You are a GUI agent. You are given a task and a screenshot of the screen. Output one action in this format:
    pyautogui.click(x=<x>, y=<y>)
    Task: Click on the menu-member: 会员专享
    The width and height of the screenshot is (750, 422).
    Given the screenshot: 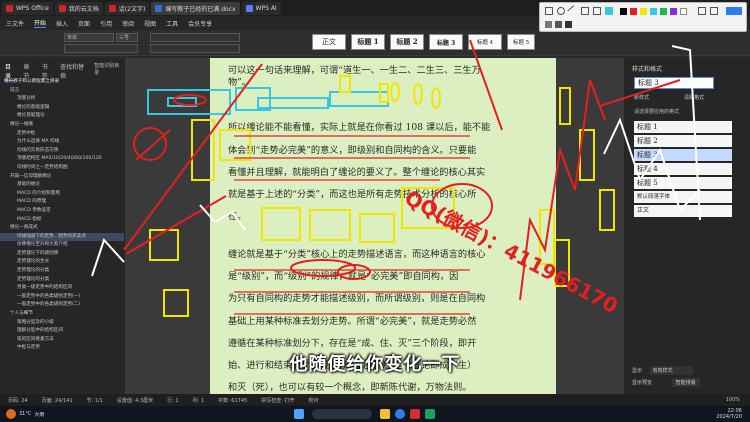 What is the action you would take?
    pyautogui.click(x=200, y=23)
    